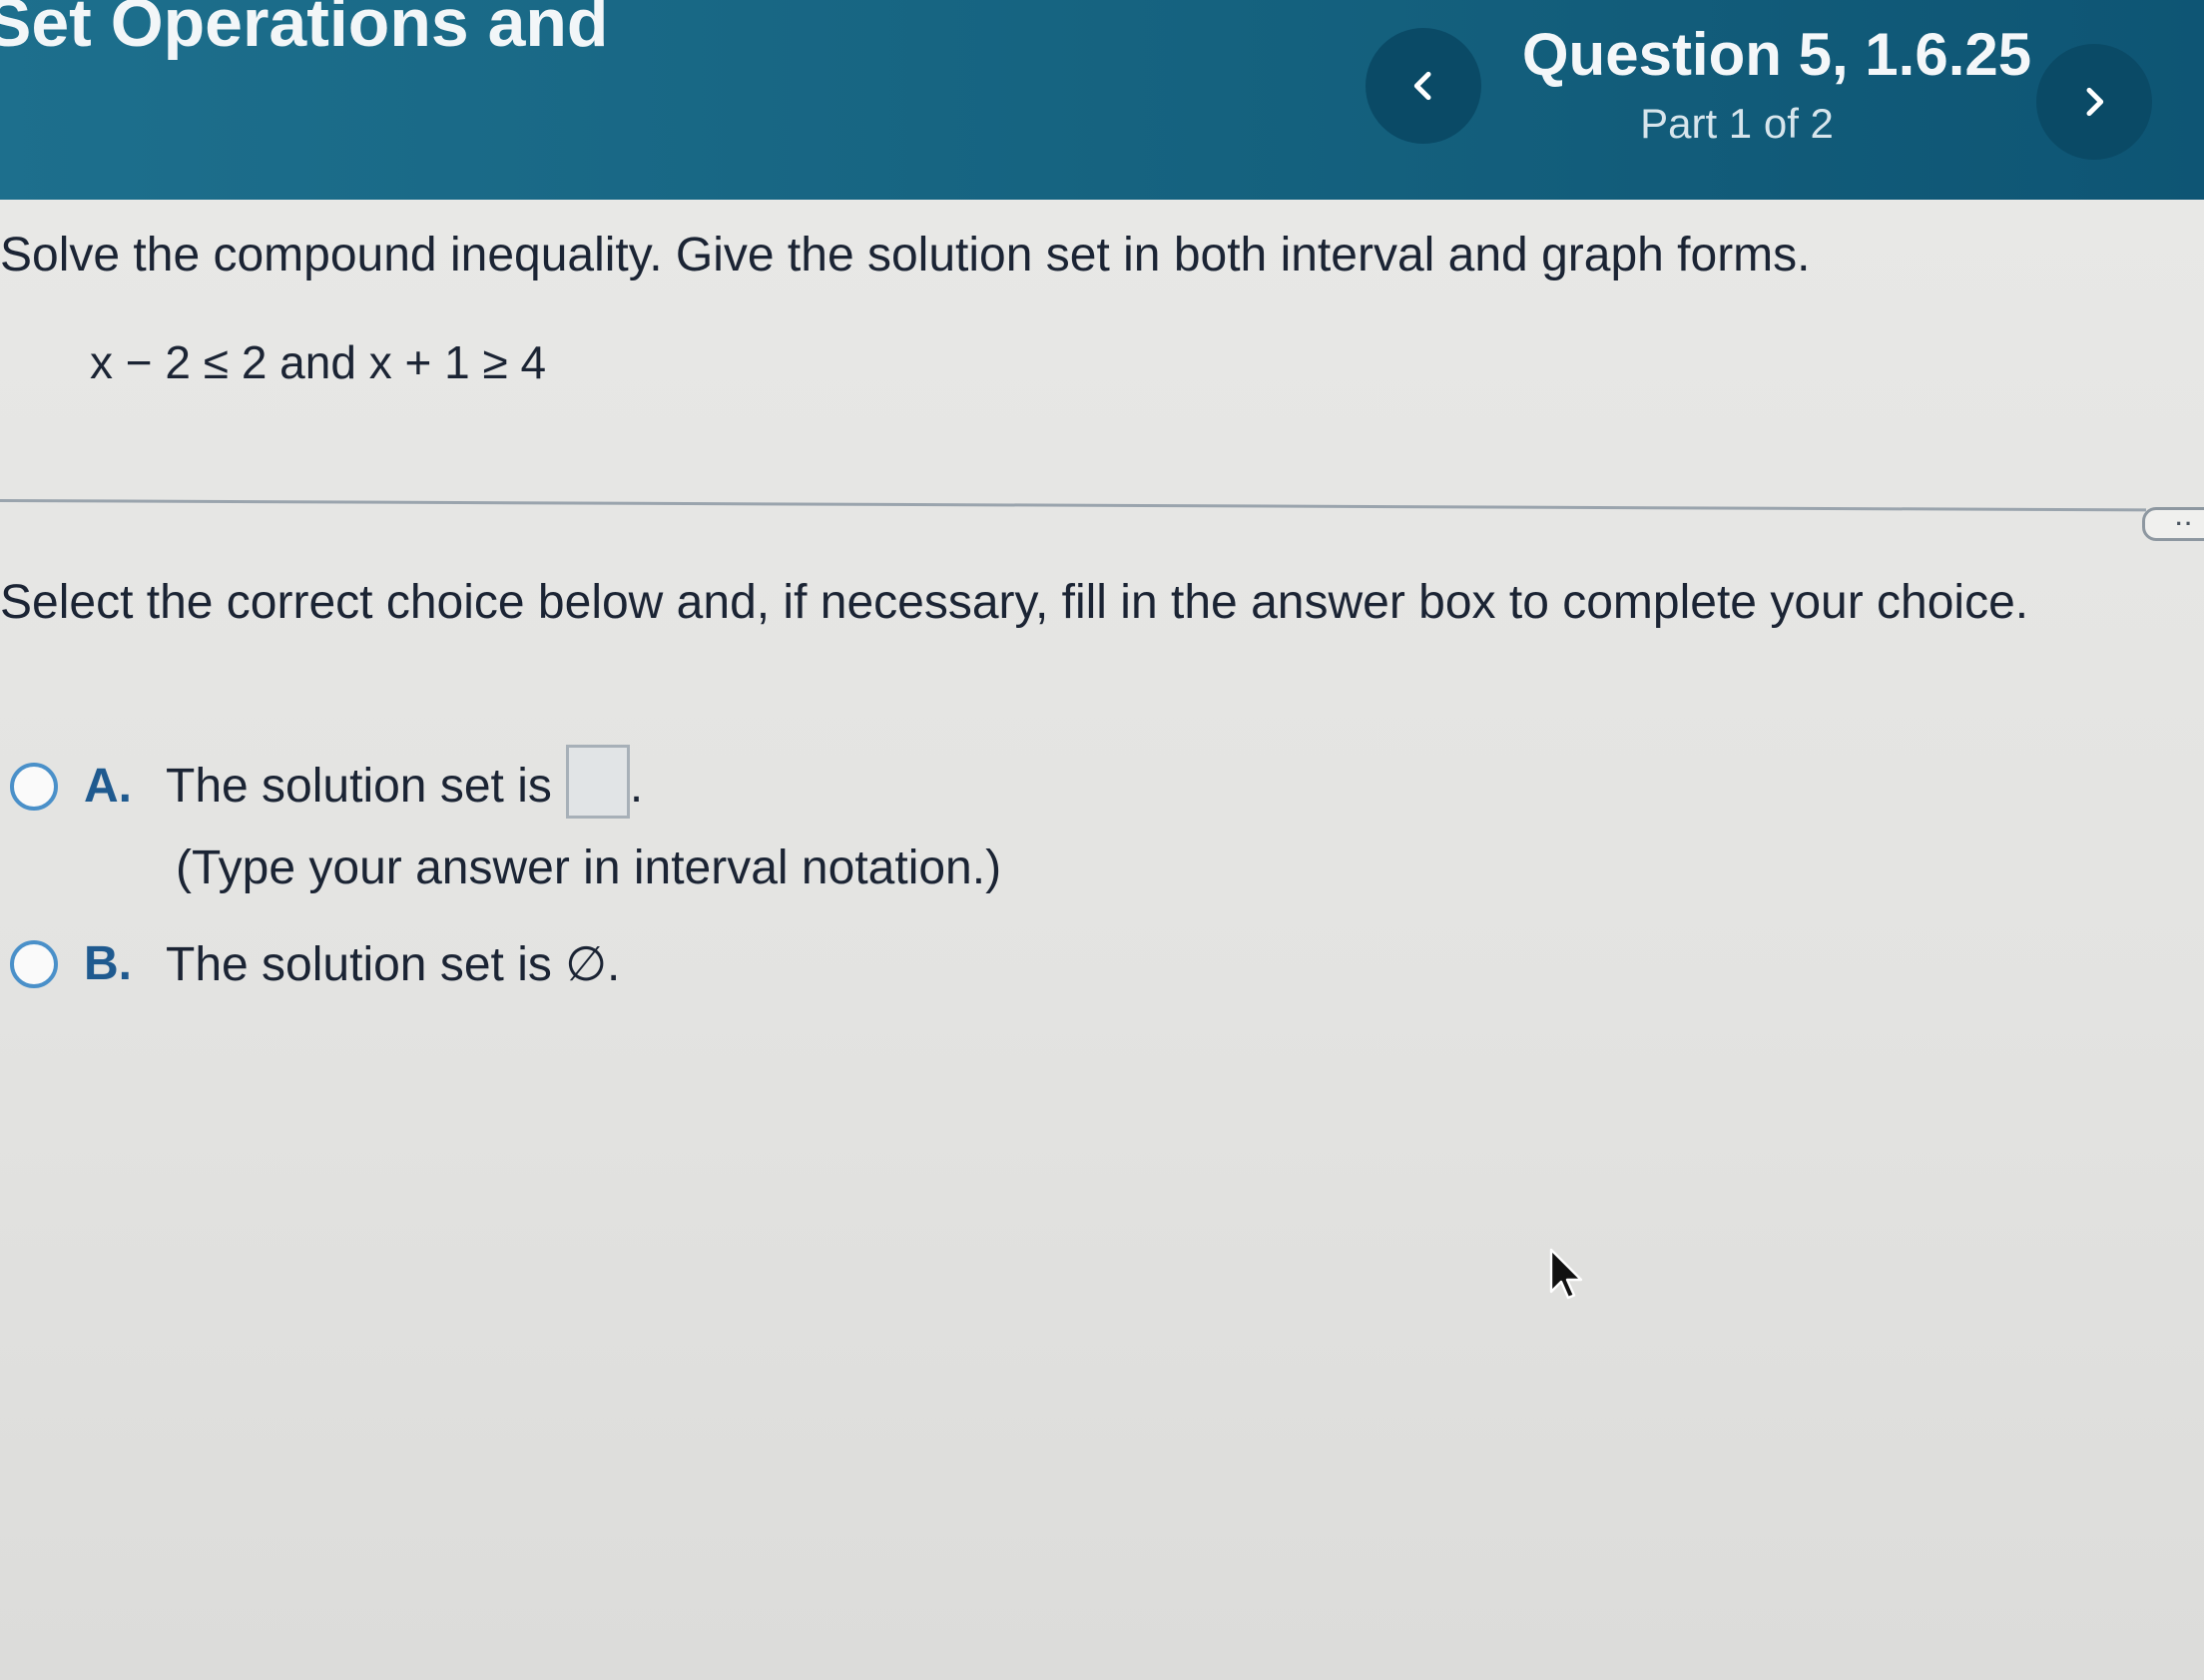  What do you see at coordinates (108, 786) in the screenshot?
I see `choice-a-letter: A.` at bounding box center [108, 786].